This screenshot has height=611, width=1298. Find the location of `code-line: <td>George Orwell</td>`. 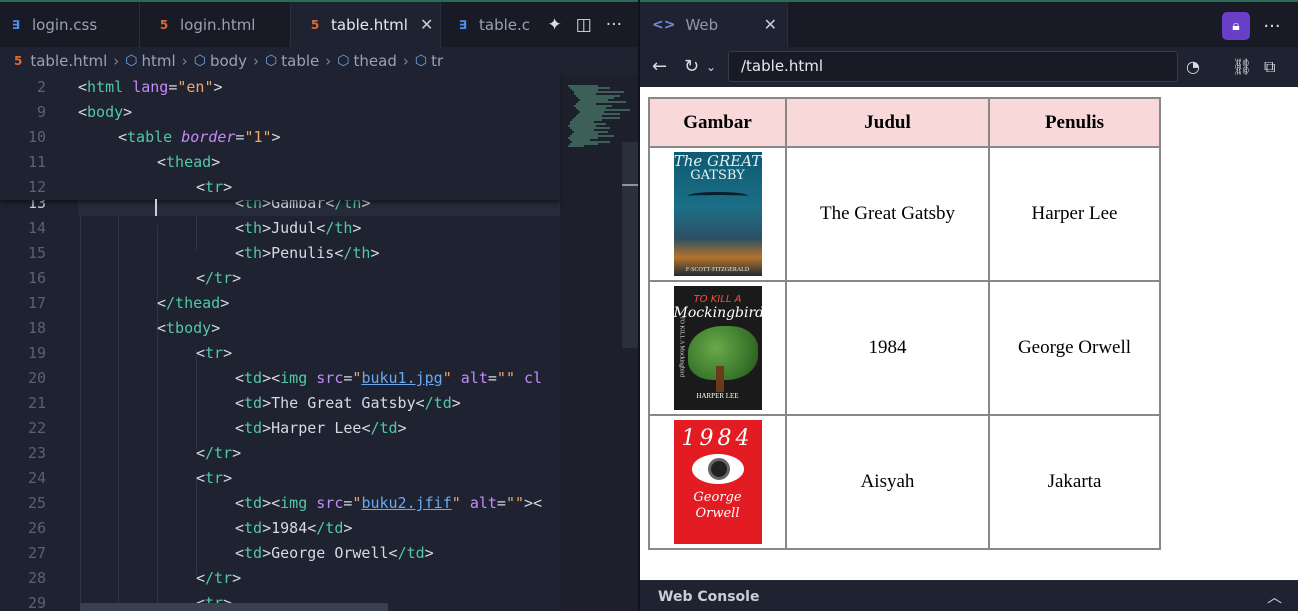

code-line: <td>George Orwell</td> is located at coordinates (334, 553).